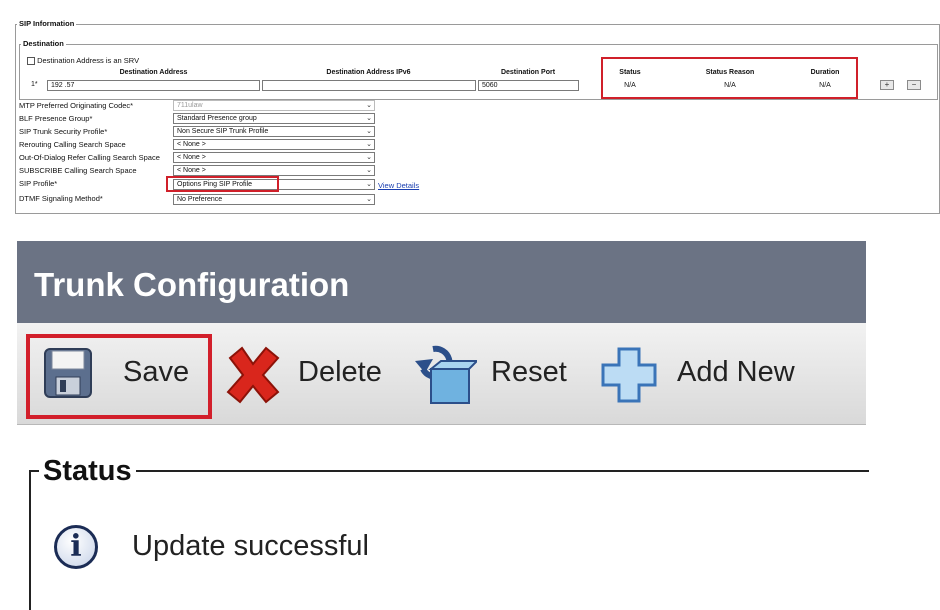 The image size is (940, 610). Describe the element at coordinates (47, 23) in the screenshot. I see `sip-information-legend: SIP Information` at that location.